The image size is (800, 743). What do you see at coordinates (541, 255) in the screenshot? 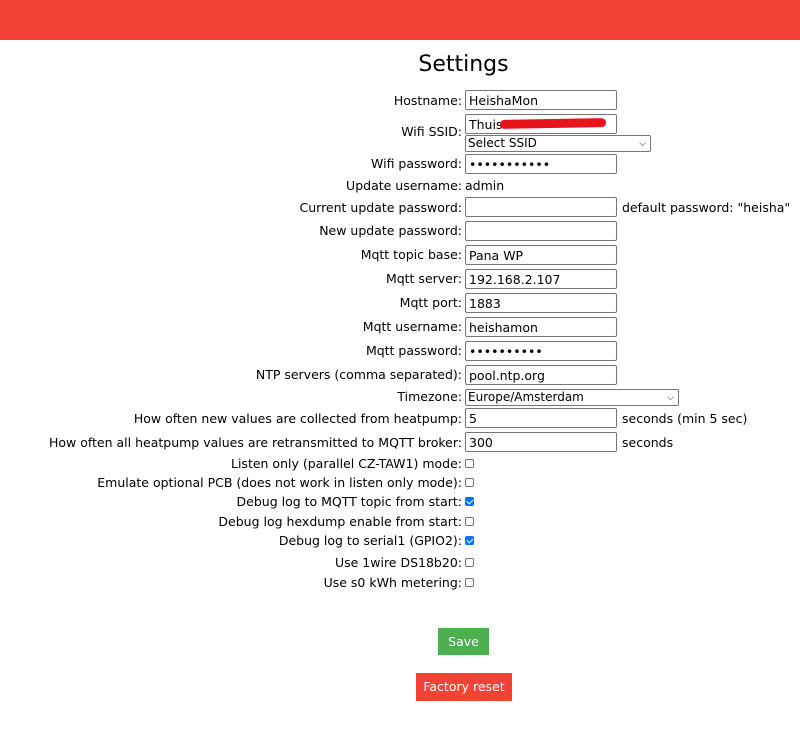
I see `mqtt-topic-base-input` at bounding box center [541, 255].